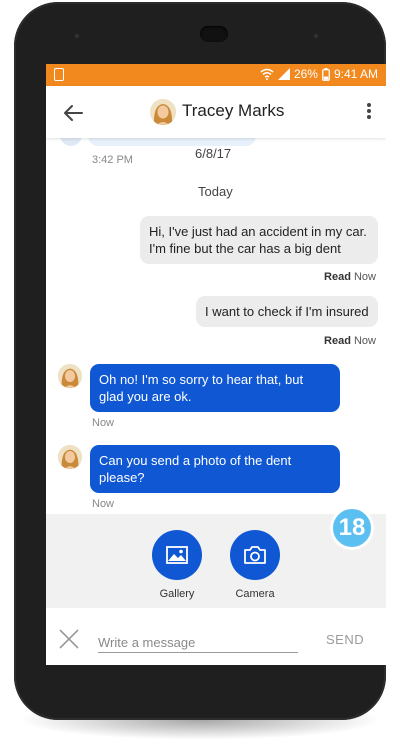  Describe the element at coordinates (345, 639) in the screenshot. I see `send-button: SEND` at that location.